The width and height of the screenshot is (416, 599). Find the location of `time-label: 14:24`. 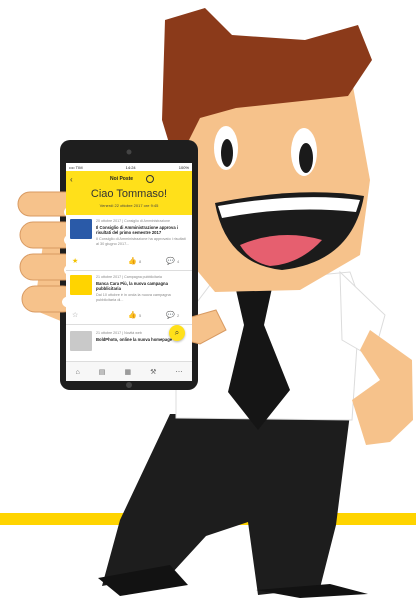

time-label: 14:24 is located at coordinates (130, 167).